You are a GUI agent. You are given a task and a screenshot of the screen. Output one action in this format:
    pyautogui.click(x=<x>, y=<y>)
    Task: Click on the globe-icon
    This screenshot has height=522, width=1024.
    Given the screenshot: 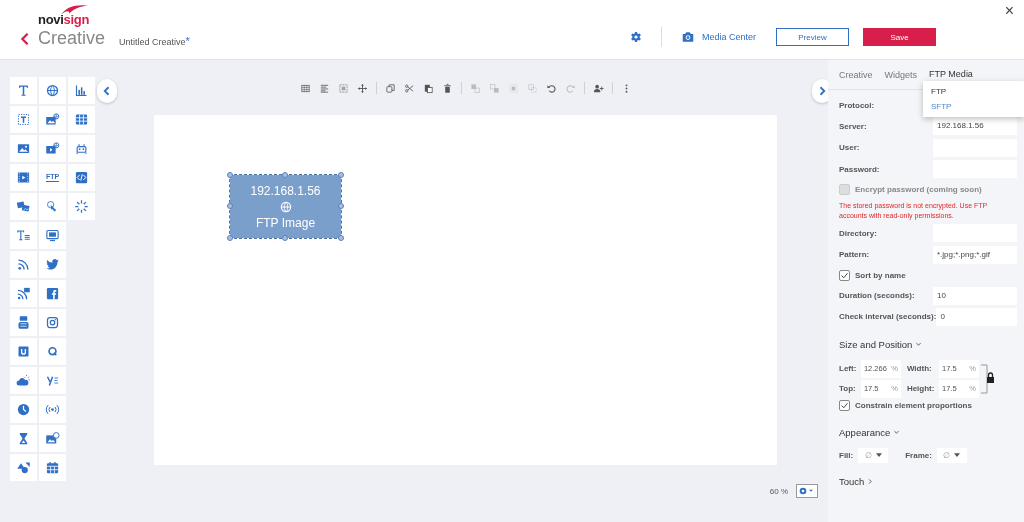 What is the action you would take?
    pyautogui.click(x=285, y=206)
    